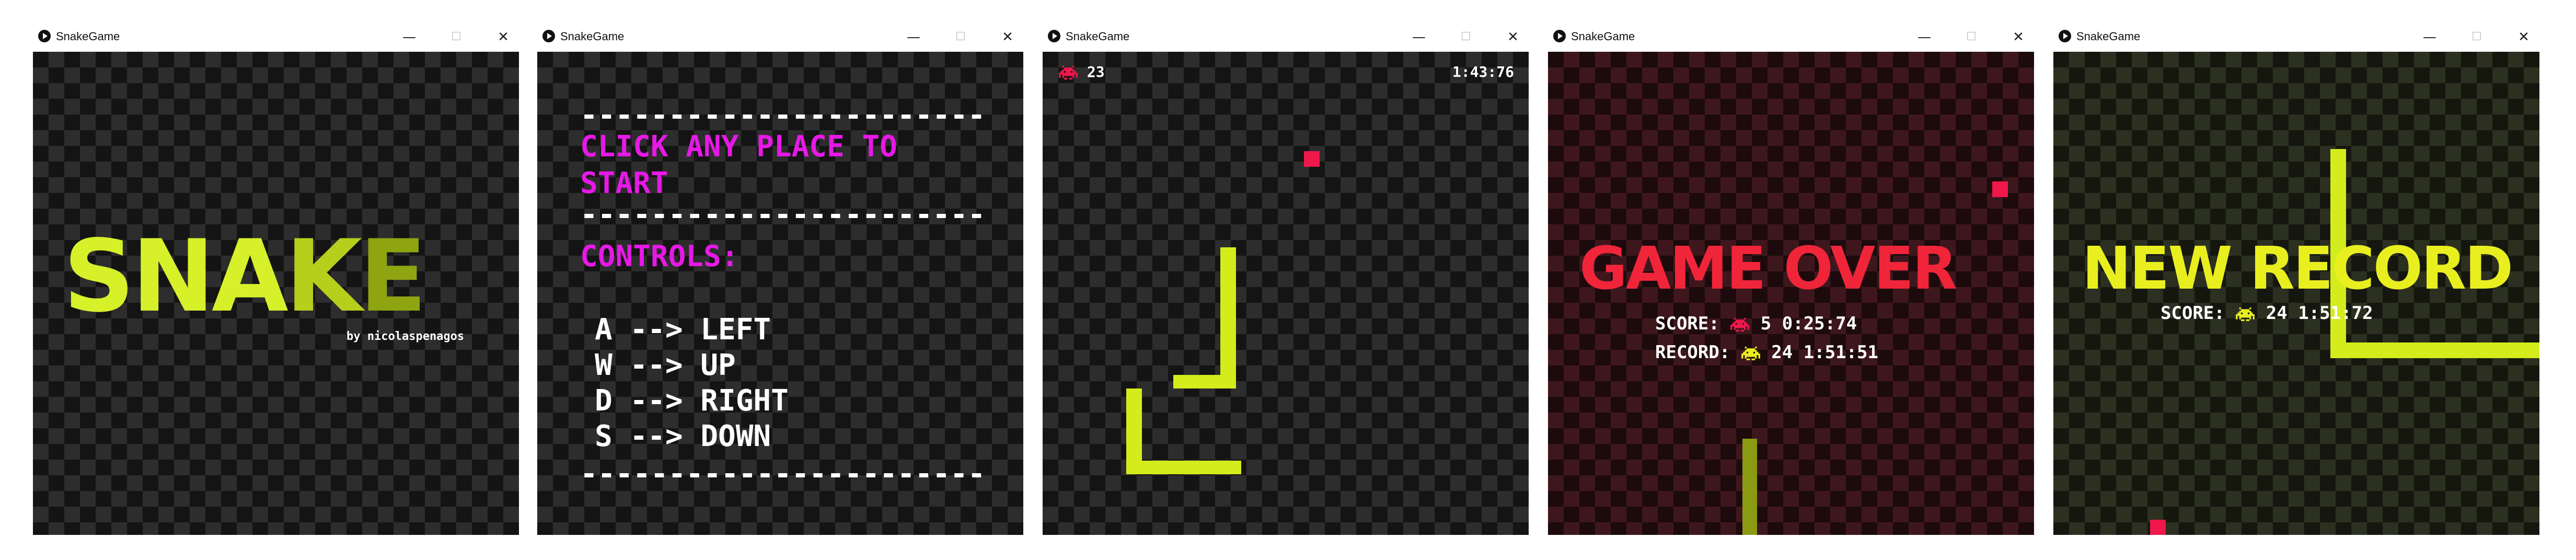  What do you see at coordinates (175, 276) in the screenshot?
I see `logo-part-sna: SNA` at bounding box center [175, 276].